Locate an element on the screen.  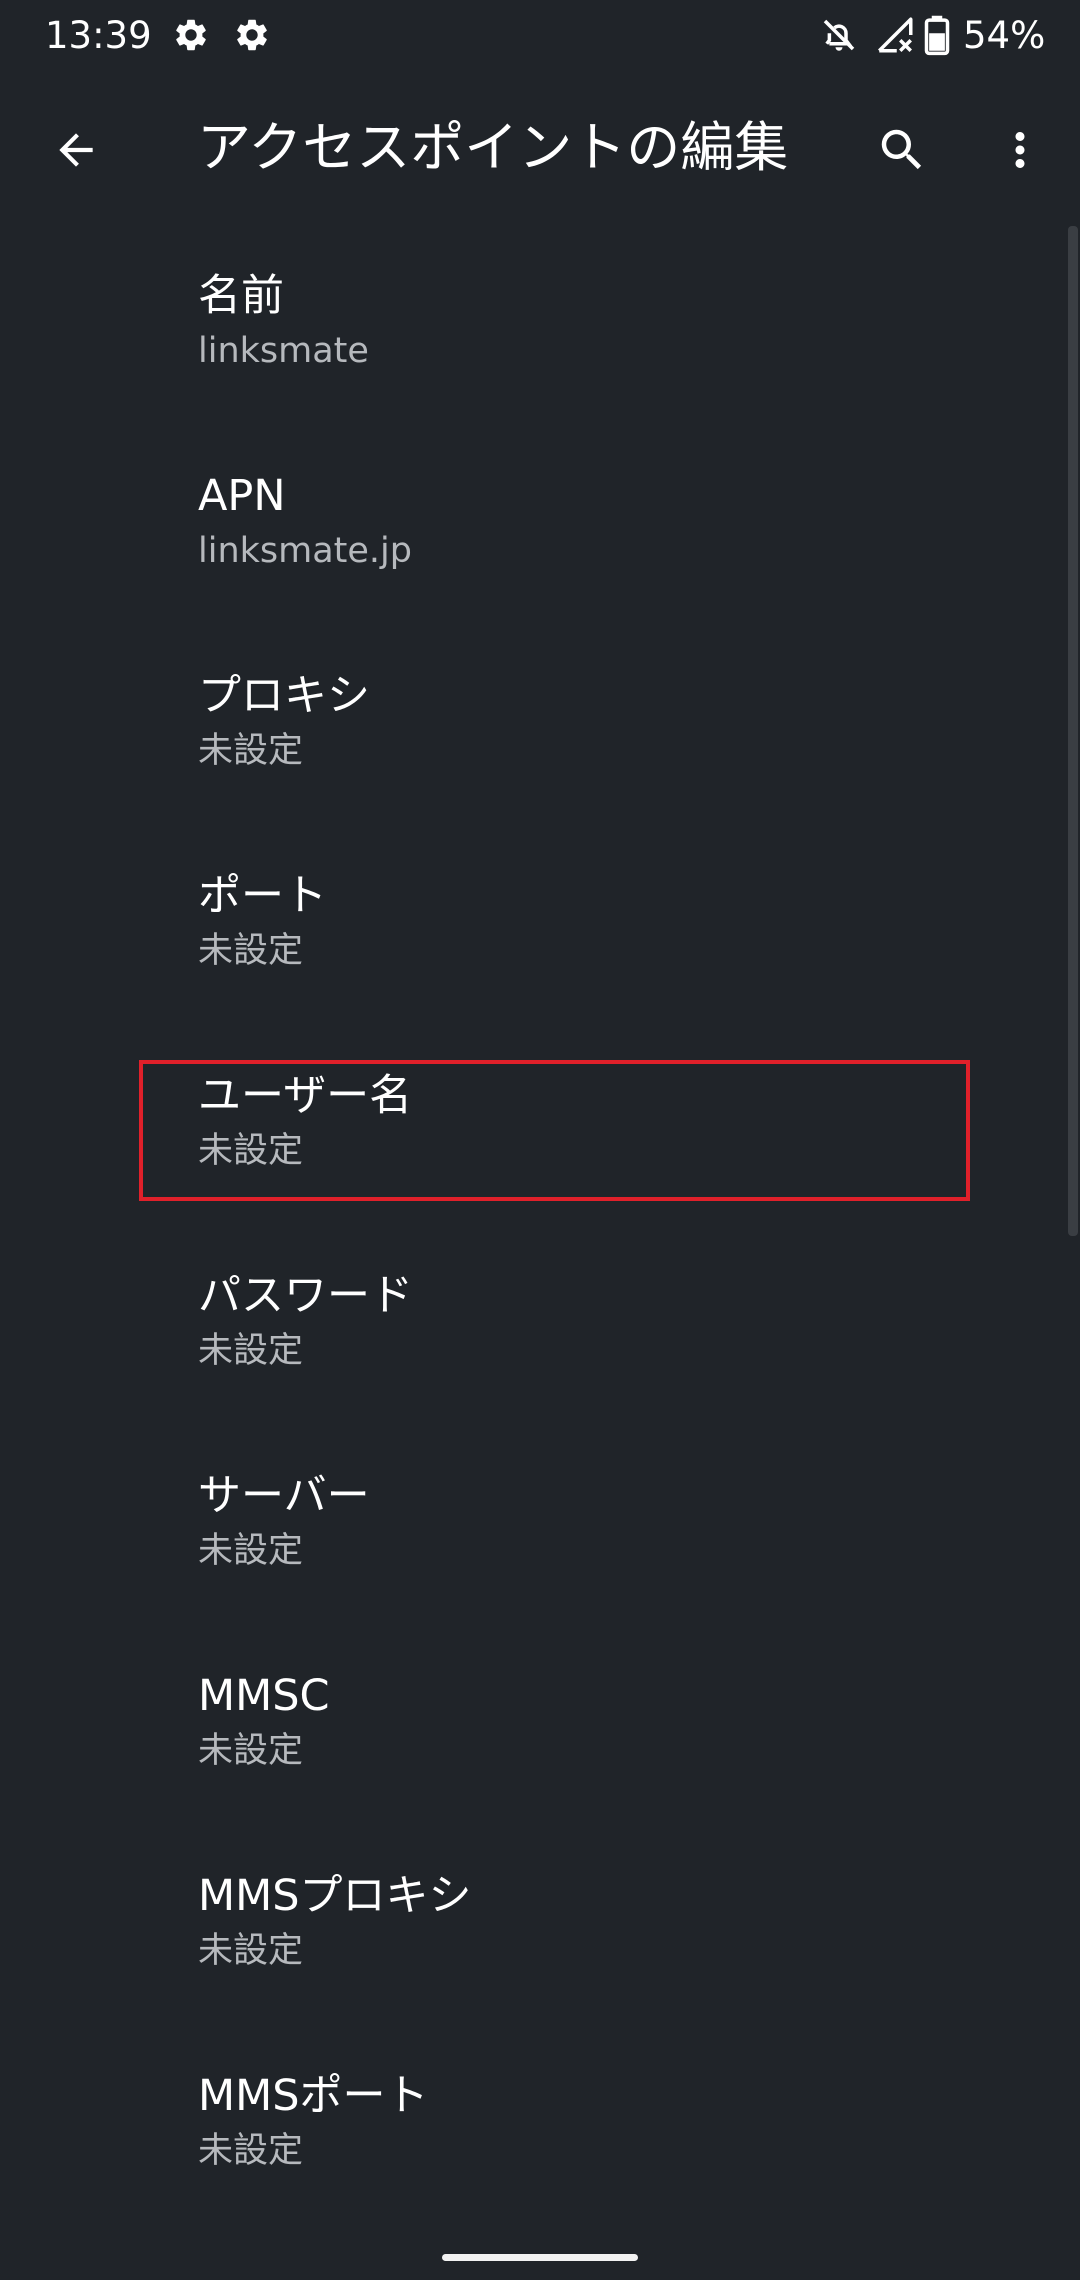
search-button is located at coordinates (902, 152).